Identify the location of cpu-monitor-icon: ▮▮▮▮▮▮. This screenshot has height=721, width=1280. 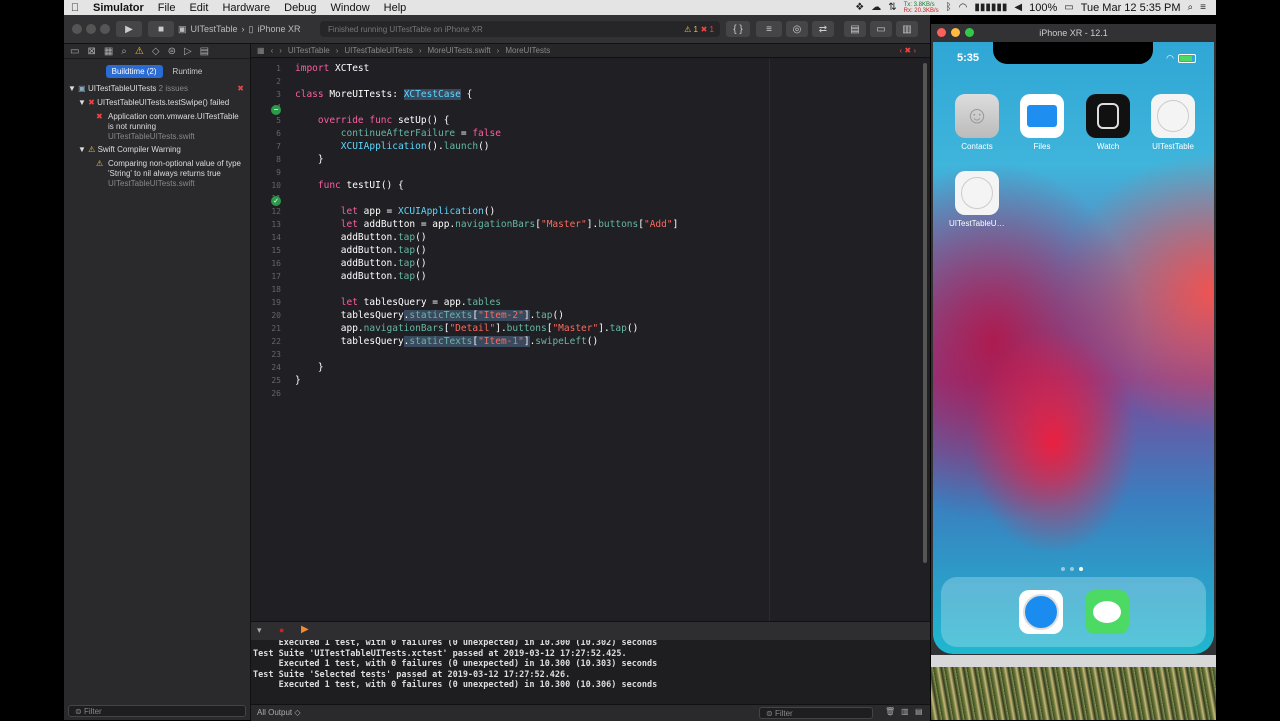
(990, 7).